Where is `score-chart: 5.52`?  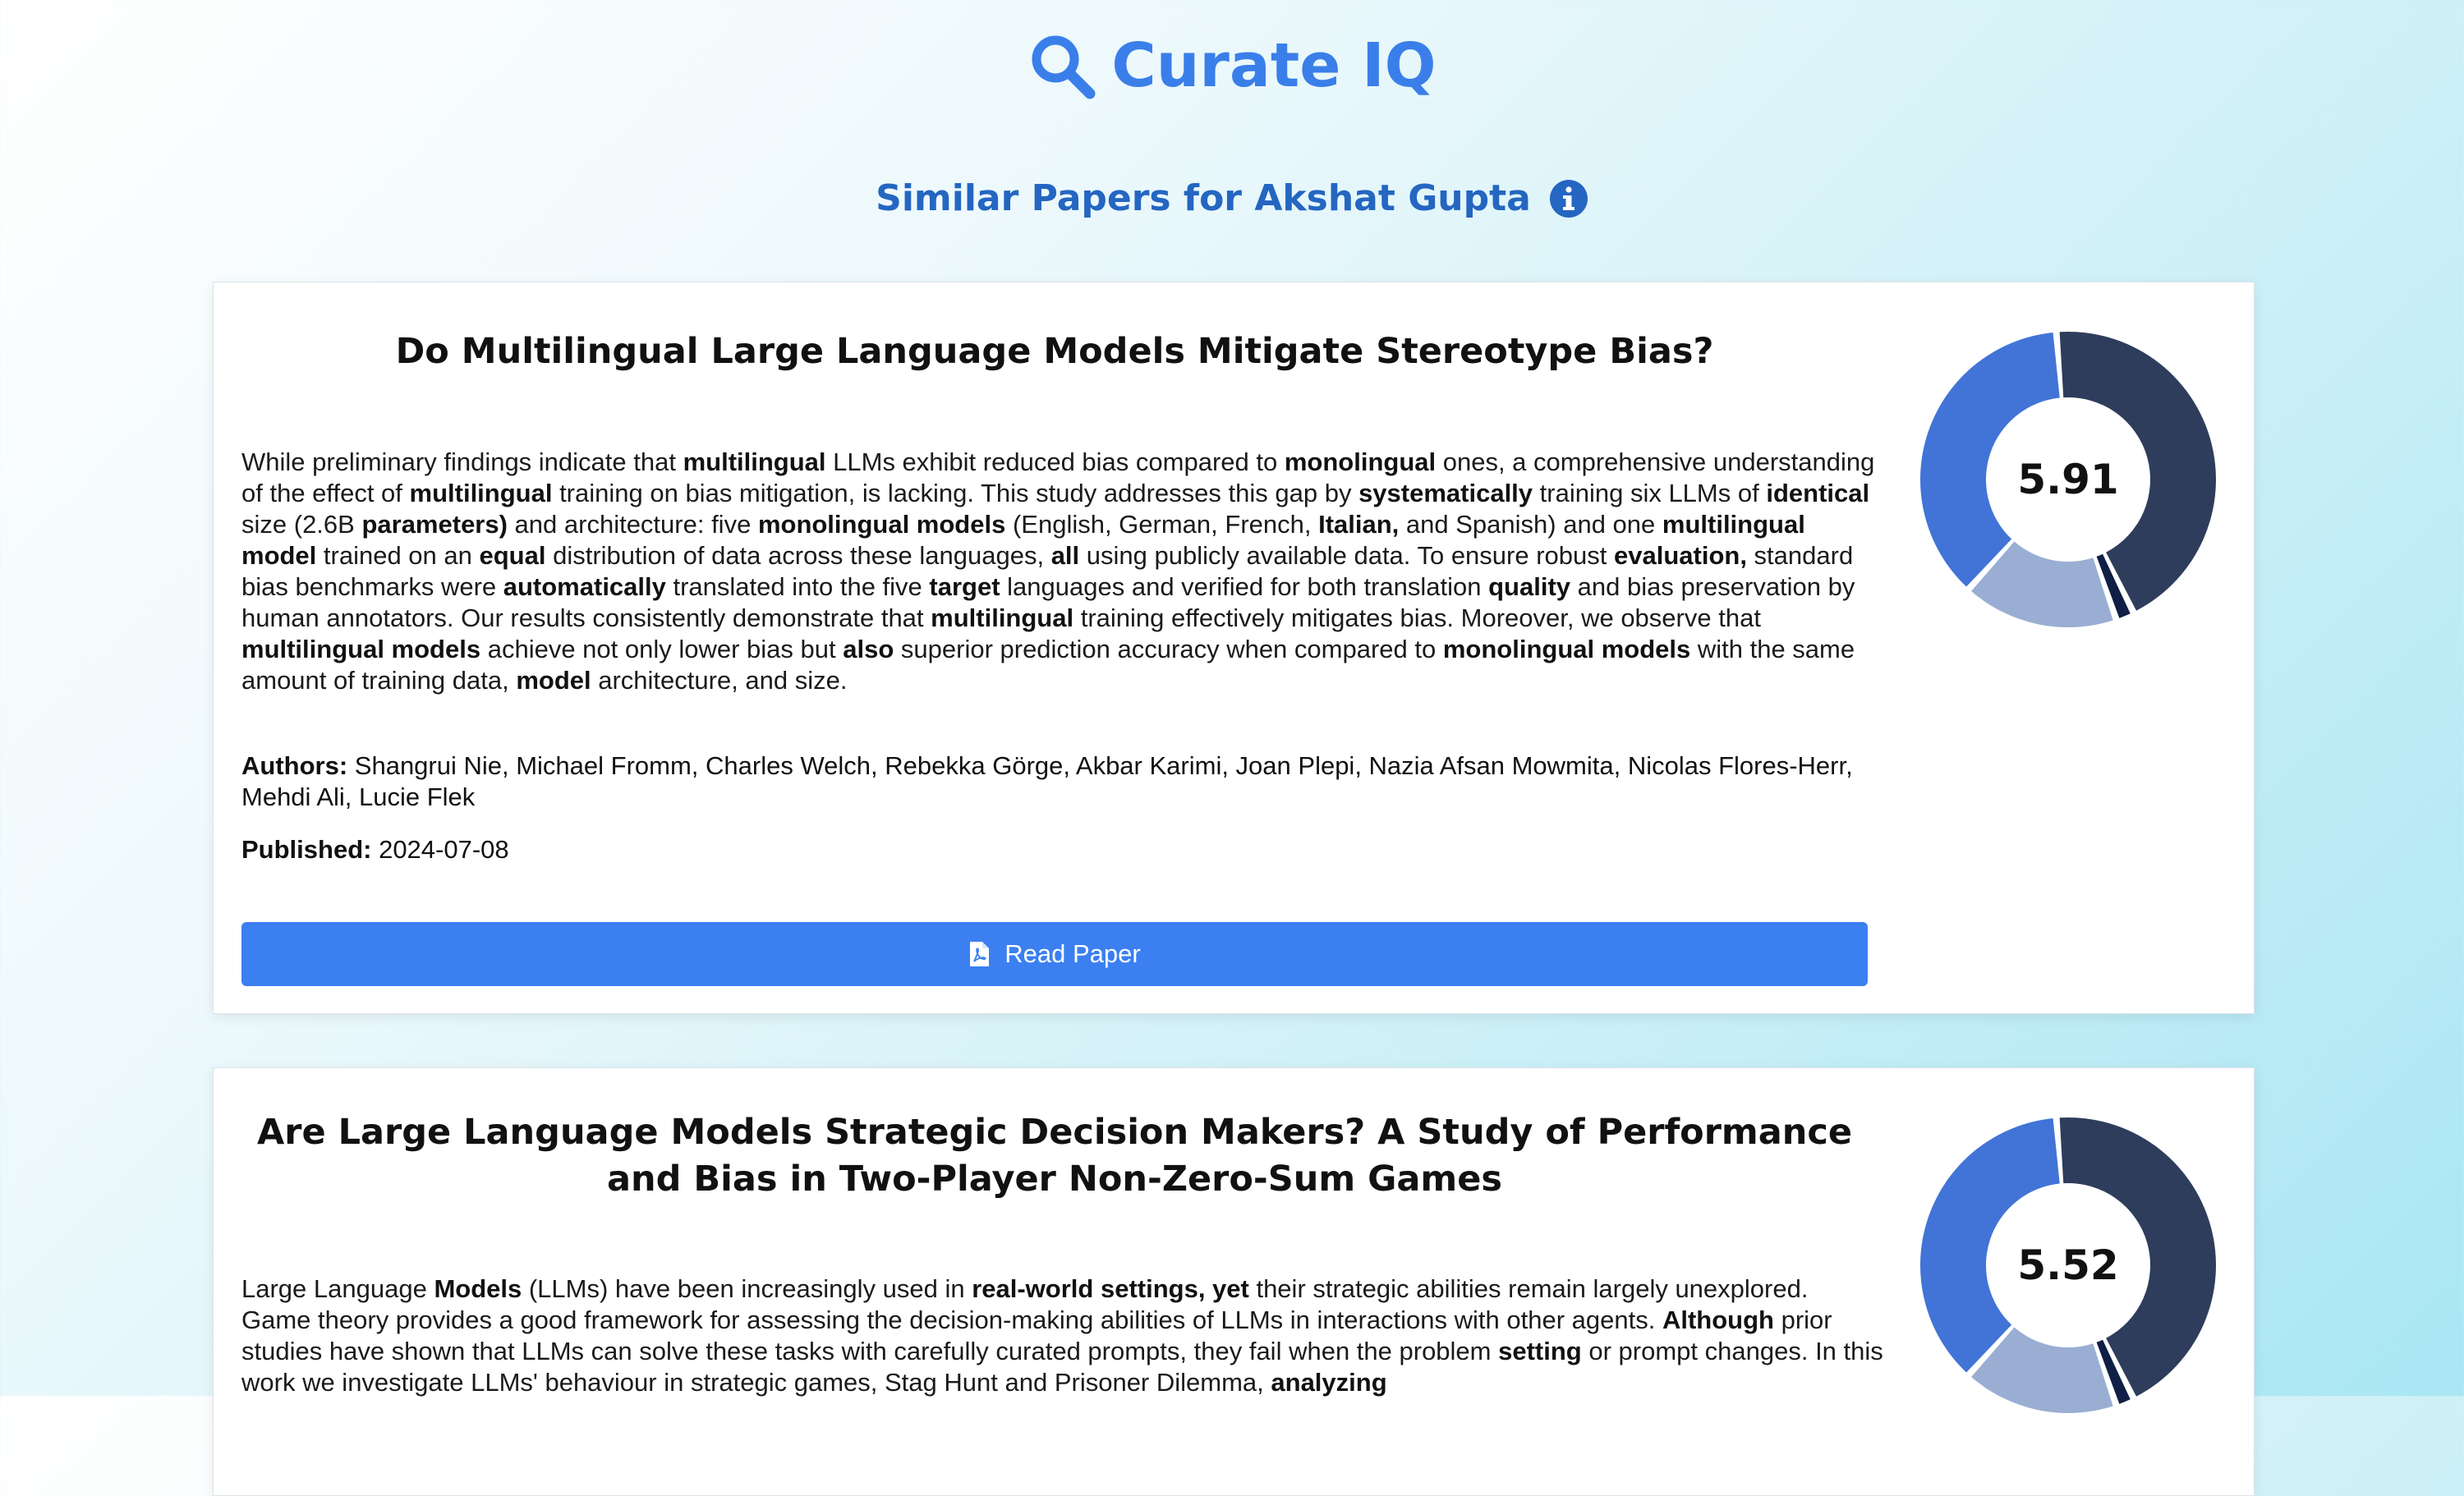 score-chart: 5.52 is located at coordinates (2068, 1265).